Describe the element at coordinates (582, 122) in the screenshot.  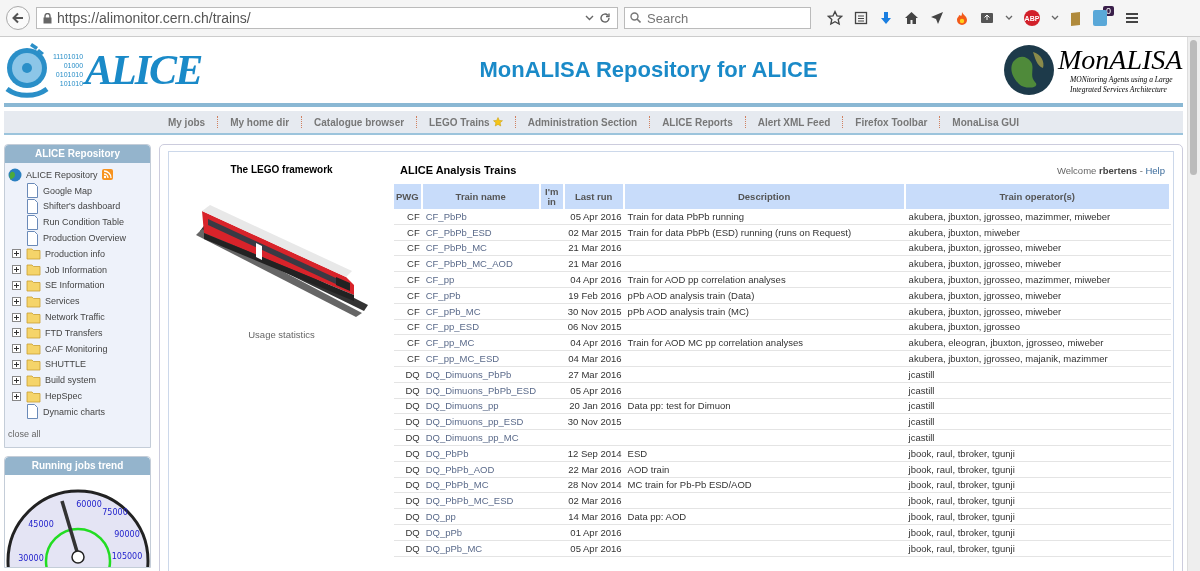
I see `menu-link: Administration Section` at that location.